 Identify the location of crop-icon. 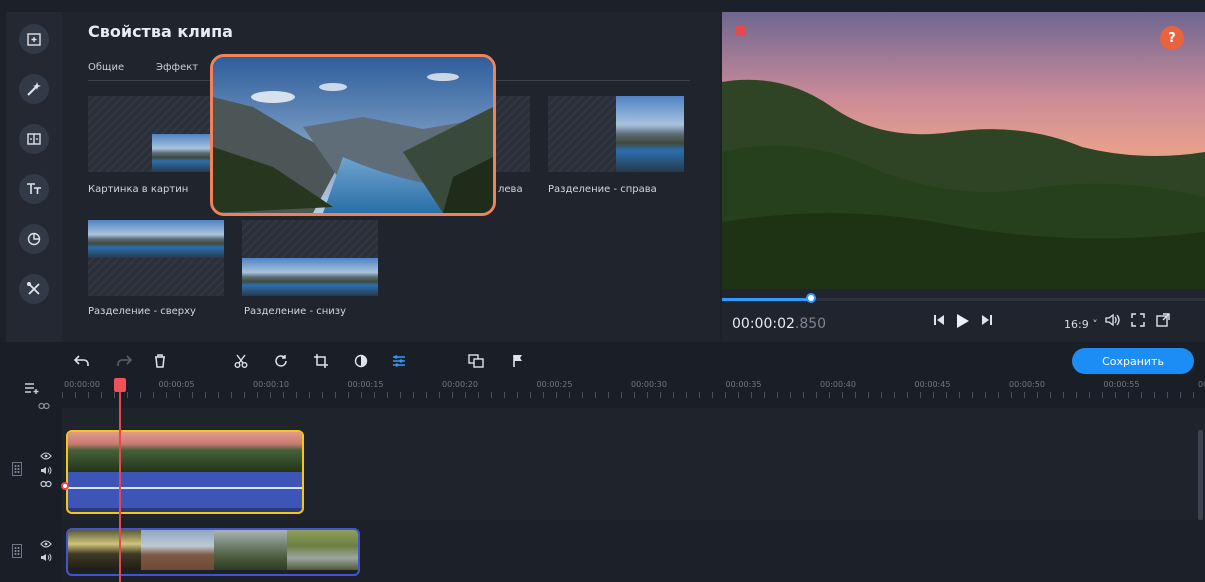
(321, 361).